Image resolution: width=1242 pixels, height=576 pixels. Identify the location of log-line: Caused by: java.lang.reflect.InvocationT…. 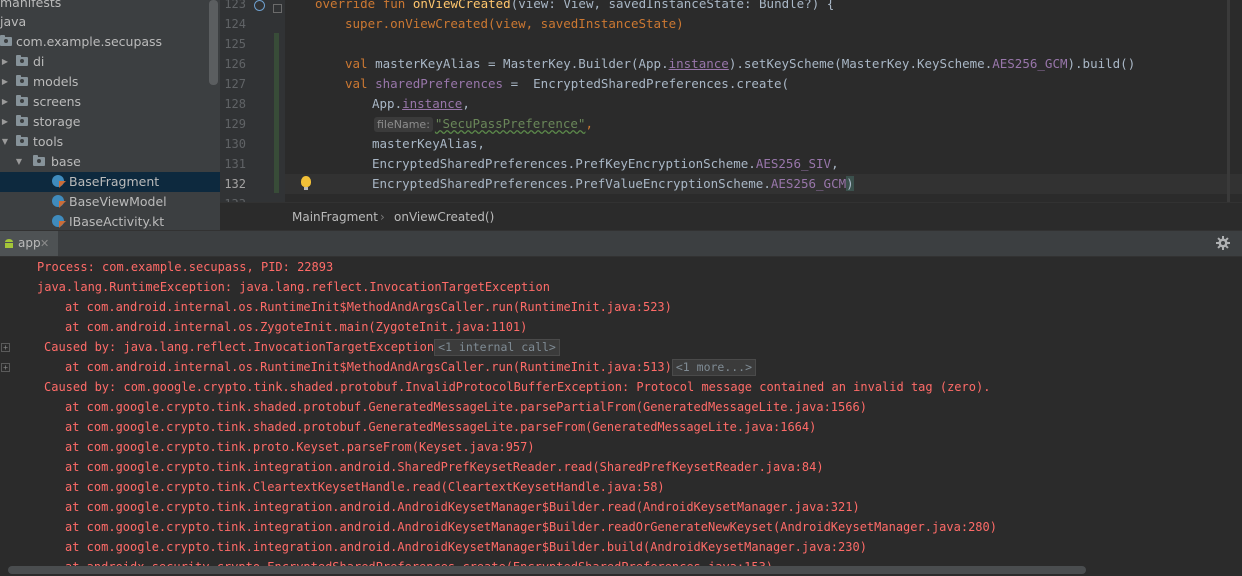
(302, 347).